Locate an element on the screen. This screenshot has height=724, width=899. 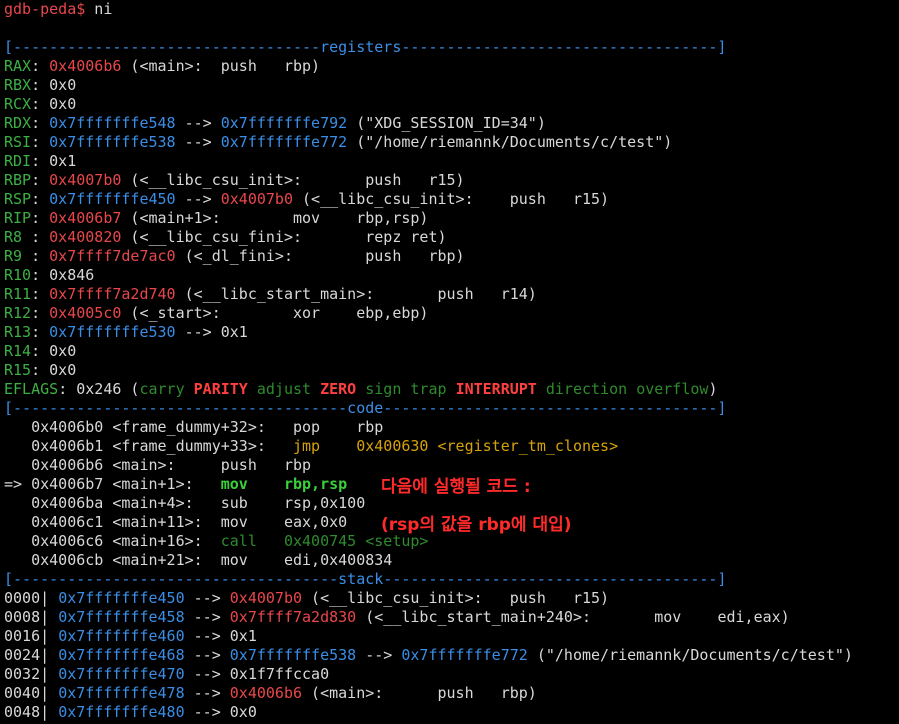
flag-interrupt: INTERRUPT is located at coordinates (496, 389).